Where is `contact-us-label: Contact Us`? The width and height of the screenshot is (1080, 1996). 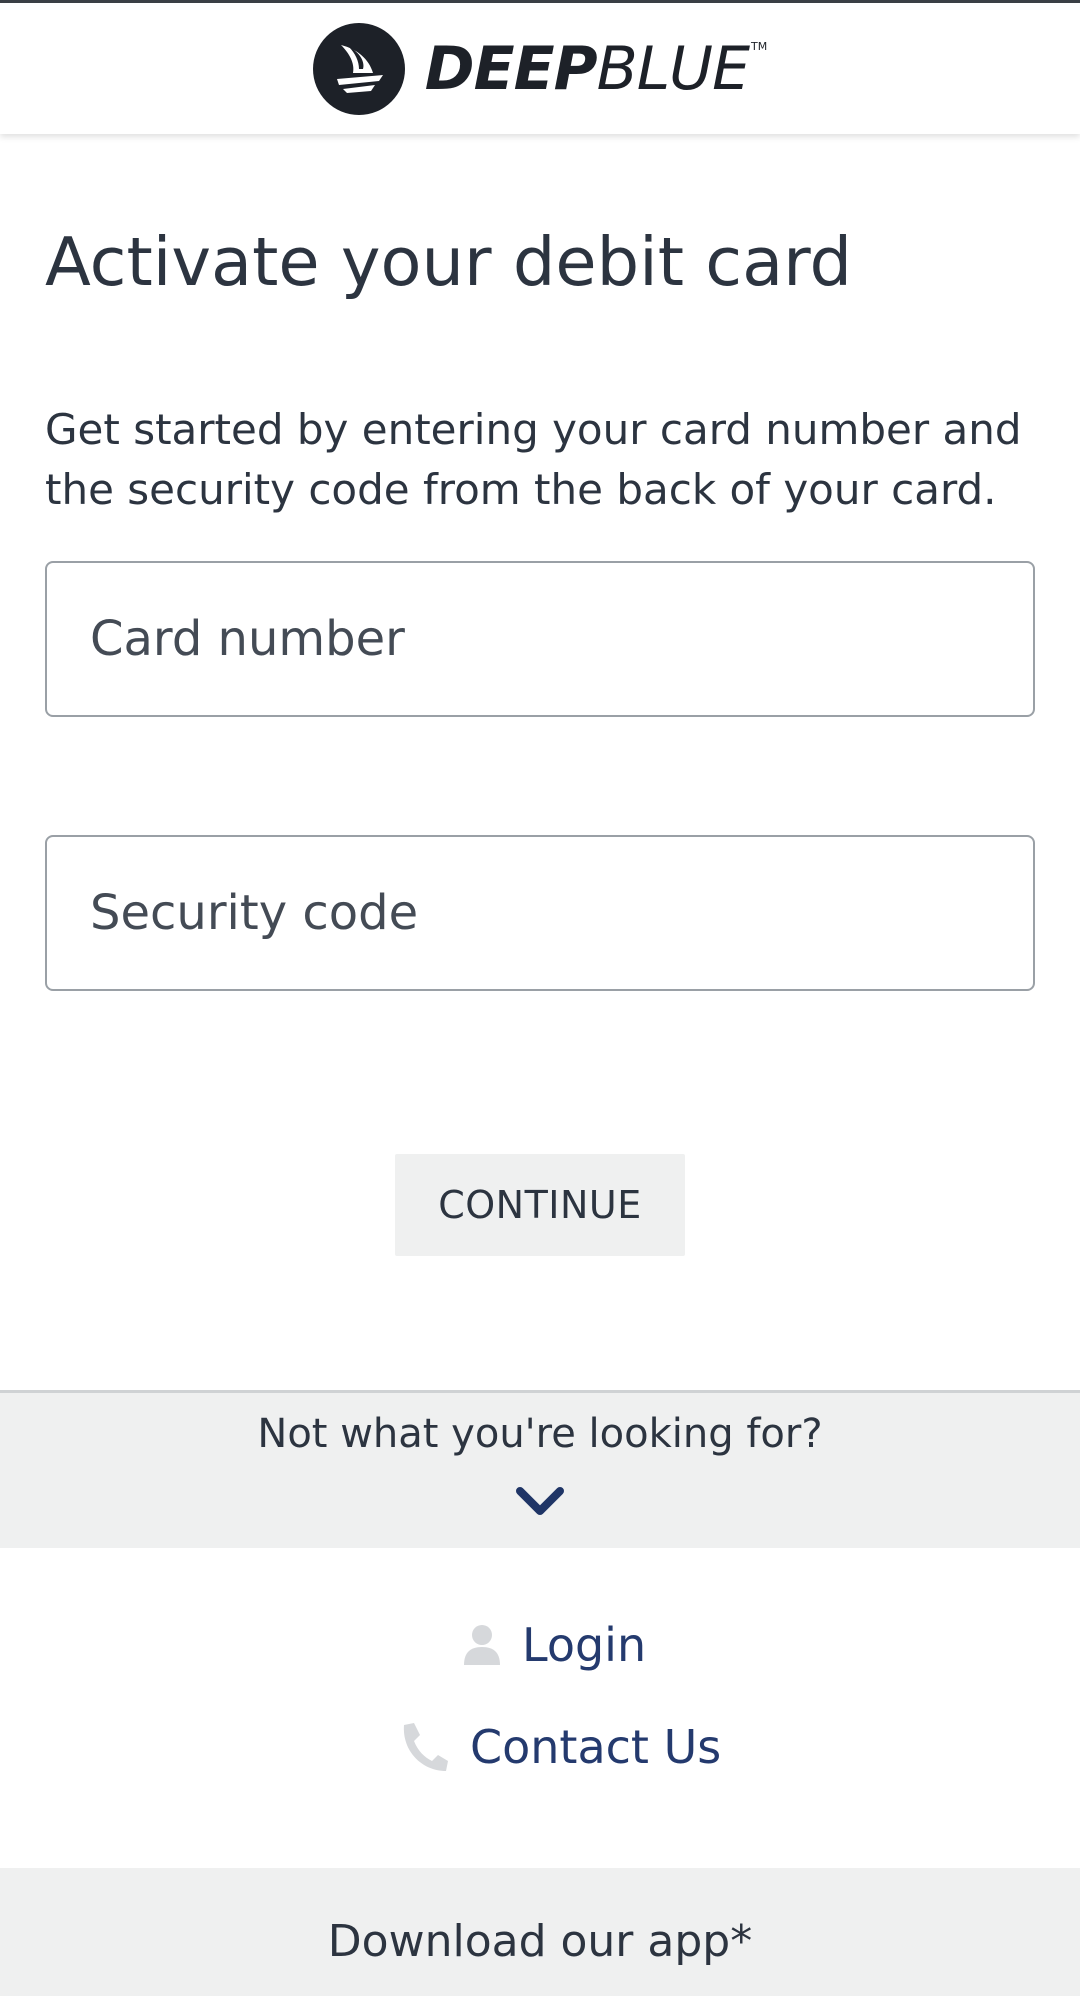 contact-us-label: Contact Us is located at coordinates (595, 1747).